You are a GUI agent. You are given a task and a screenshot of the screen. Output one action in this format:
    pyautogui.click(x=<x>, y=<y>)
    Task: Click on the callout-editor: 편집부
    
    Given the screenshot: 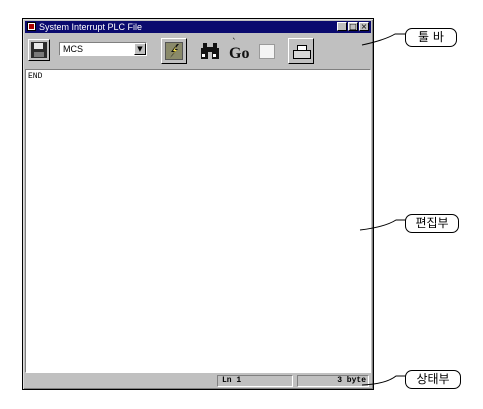 What is the action you would take?
    pyautogui.click(x=432, y=223)
    